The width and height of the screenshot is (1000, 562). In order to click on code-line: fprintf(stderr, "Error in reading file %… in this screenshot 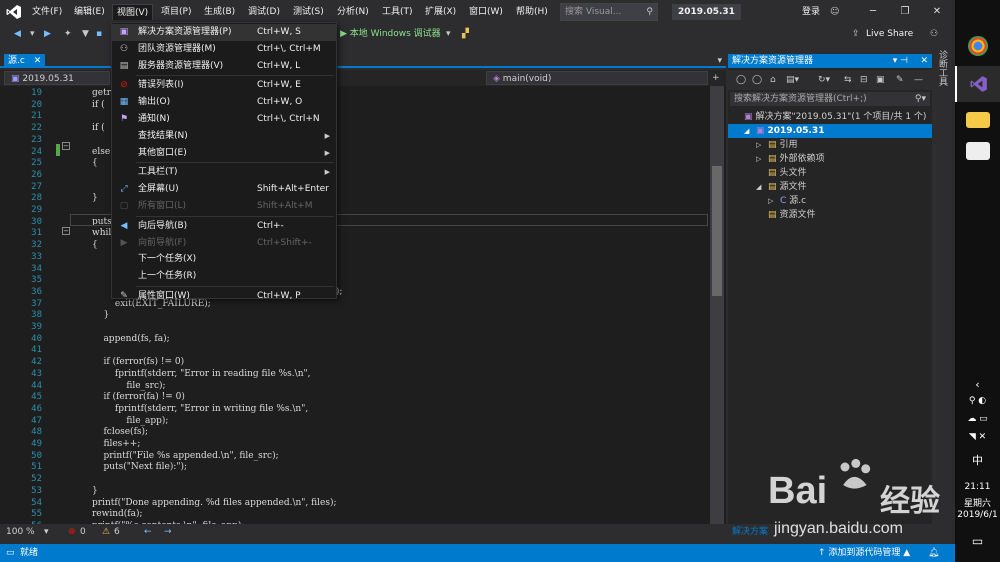, I will do `click(201, 375)`.